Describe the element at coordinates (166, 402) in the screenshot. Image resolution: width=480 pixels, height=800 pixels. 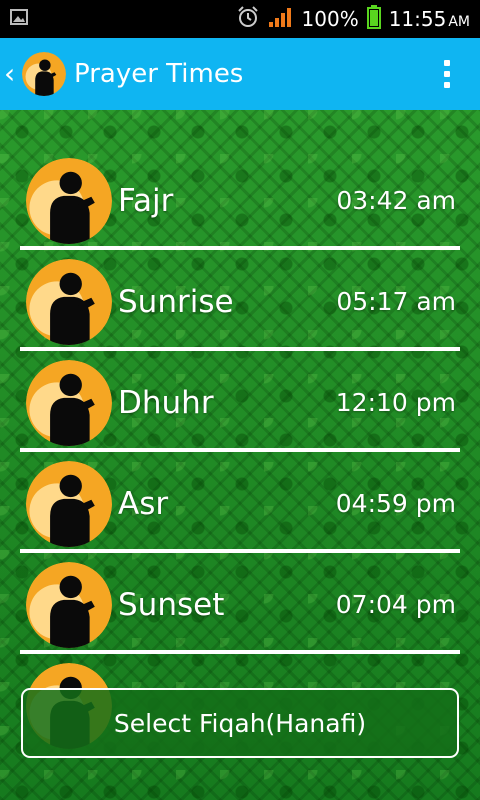
I see `prayer-name: Dhuhr` at that location.